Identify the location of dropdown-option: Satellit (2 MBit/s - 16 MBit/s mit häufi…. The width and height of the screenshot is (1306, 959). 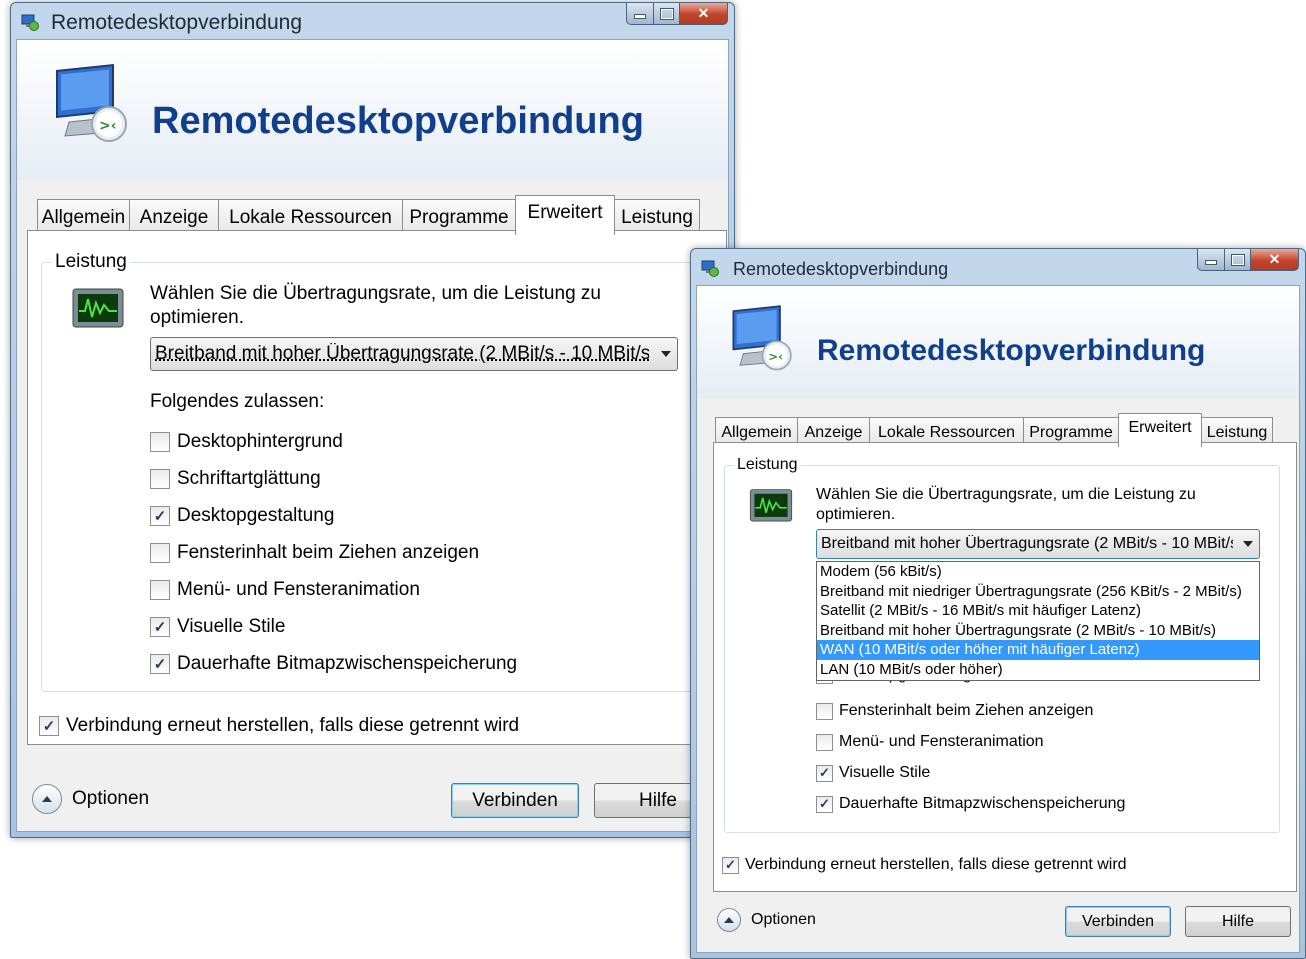
(1038, 611).